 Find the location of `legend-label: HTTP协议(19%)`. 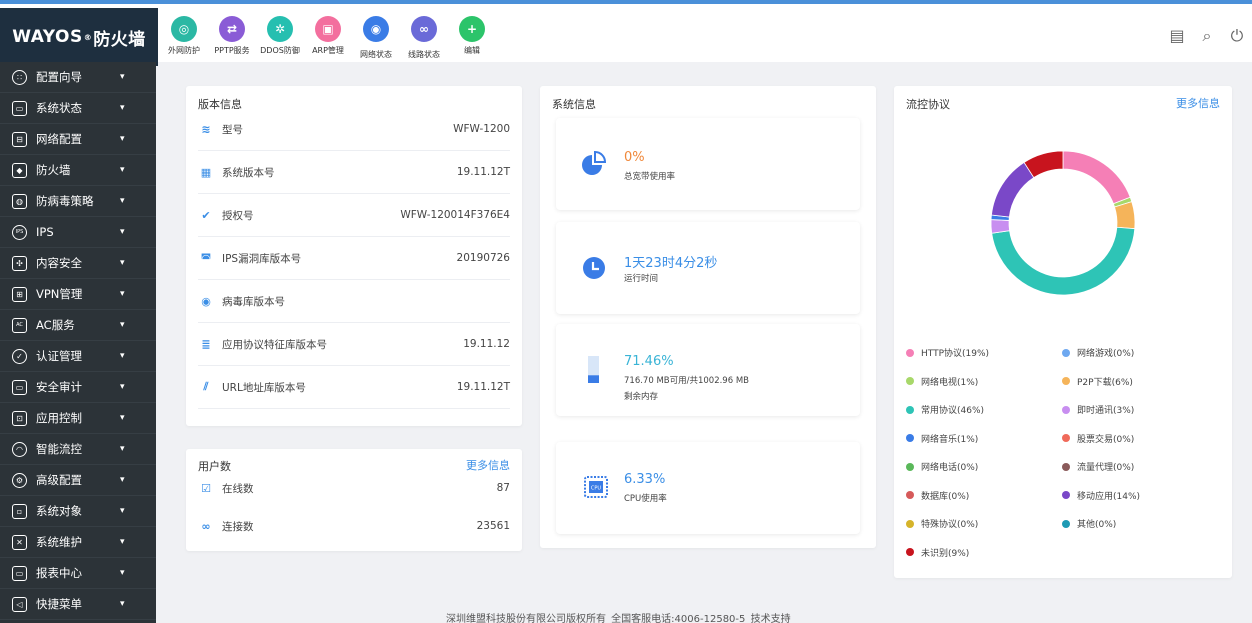

legend-label: HTTP协议(19%) is located at coordinates (955, 354).